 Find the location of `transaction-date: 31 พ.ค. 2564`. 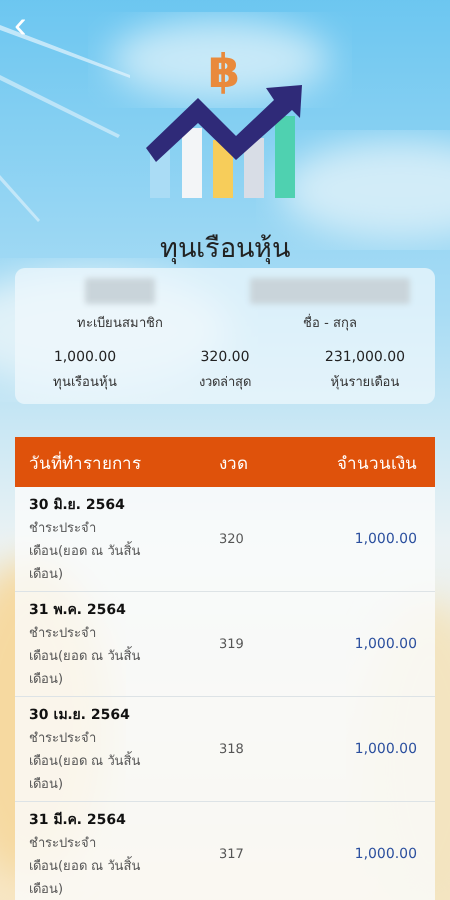

transaction-date: 31 พ.ค. 2564 is located at coordinates (78, 610).